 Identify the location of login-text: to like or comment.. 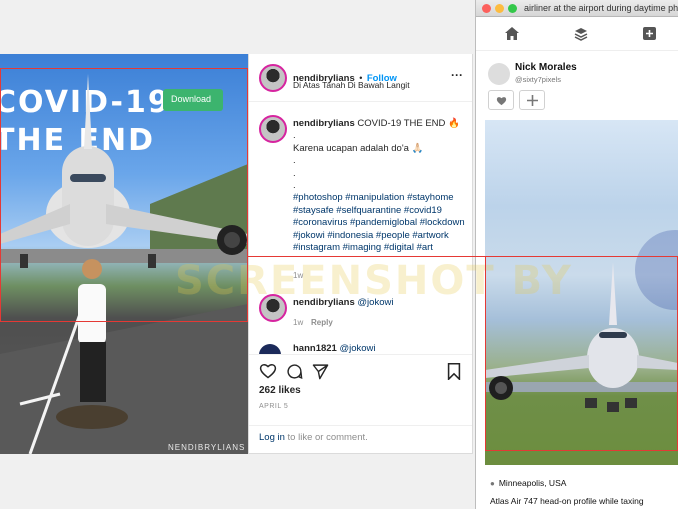
(326, 437).